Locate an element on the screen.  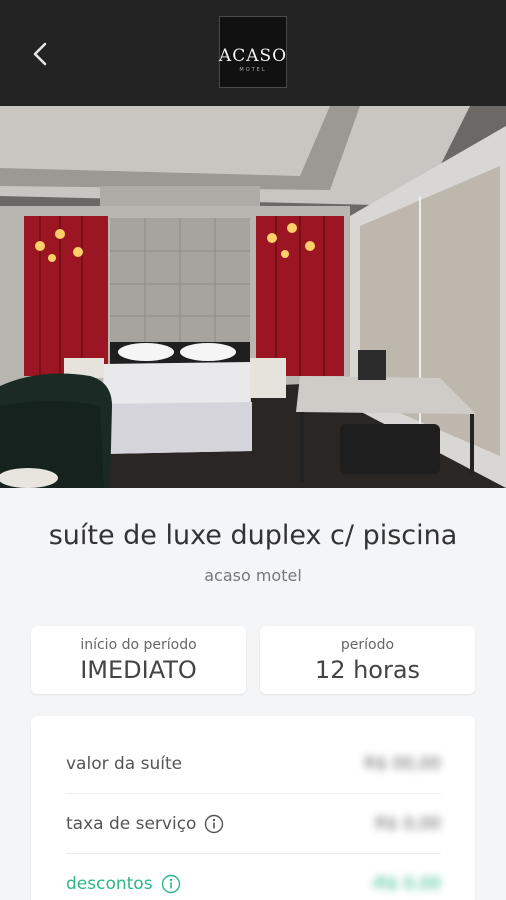
app-bar: ACASO MOTEL is located at coordinates (253, 53).